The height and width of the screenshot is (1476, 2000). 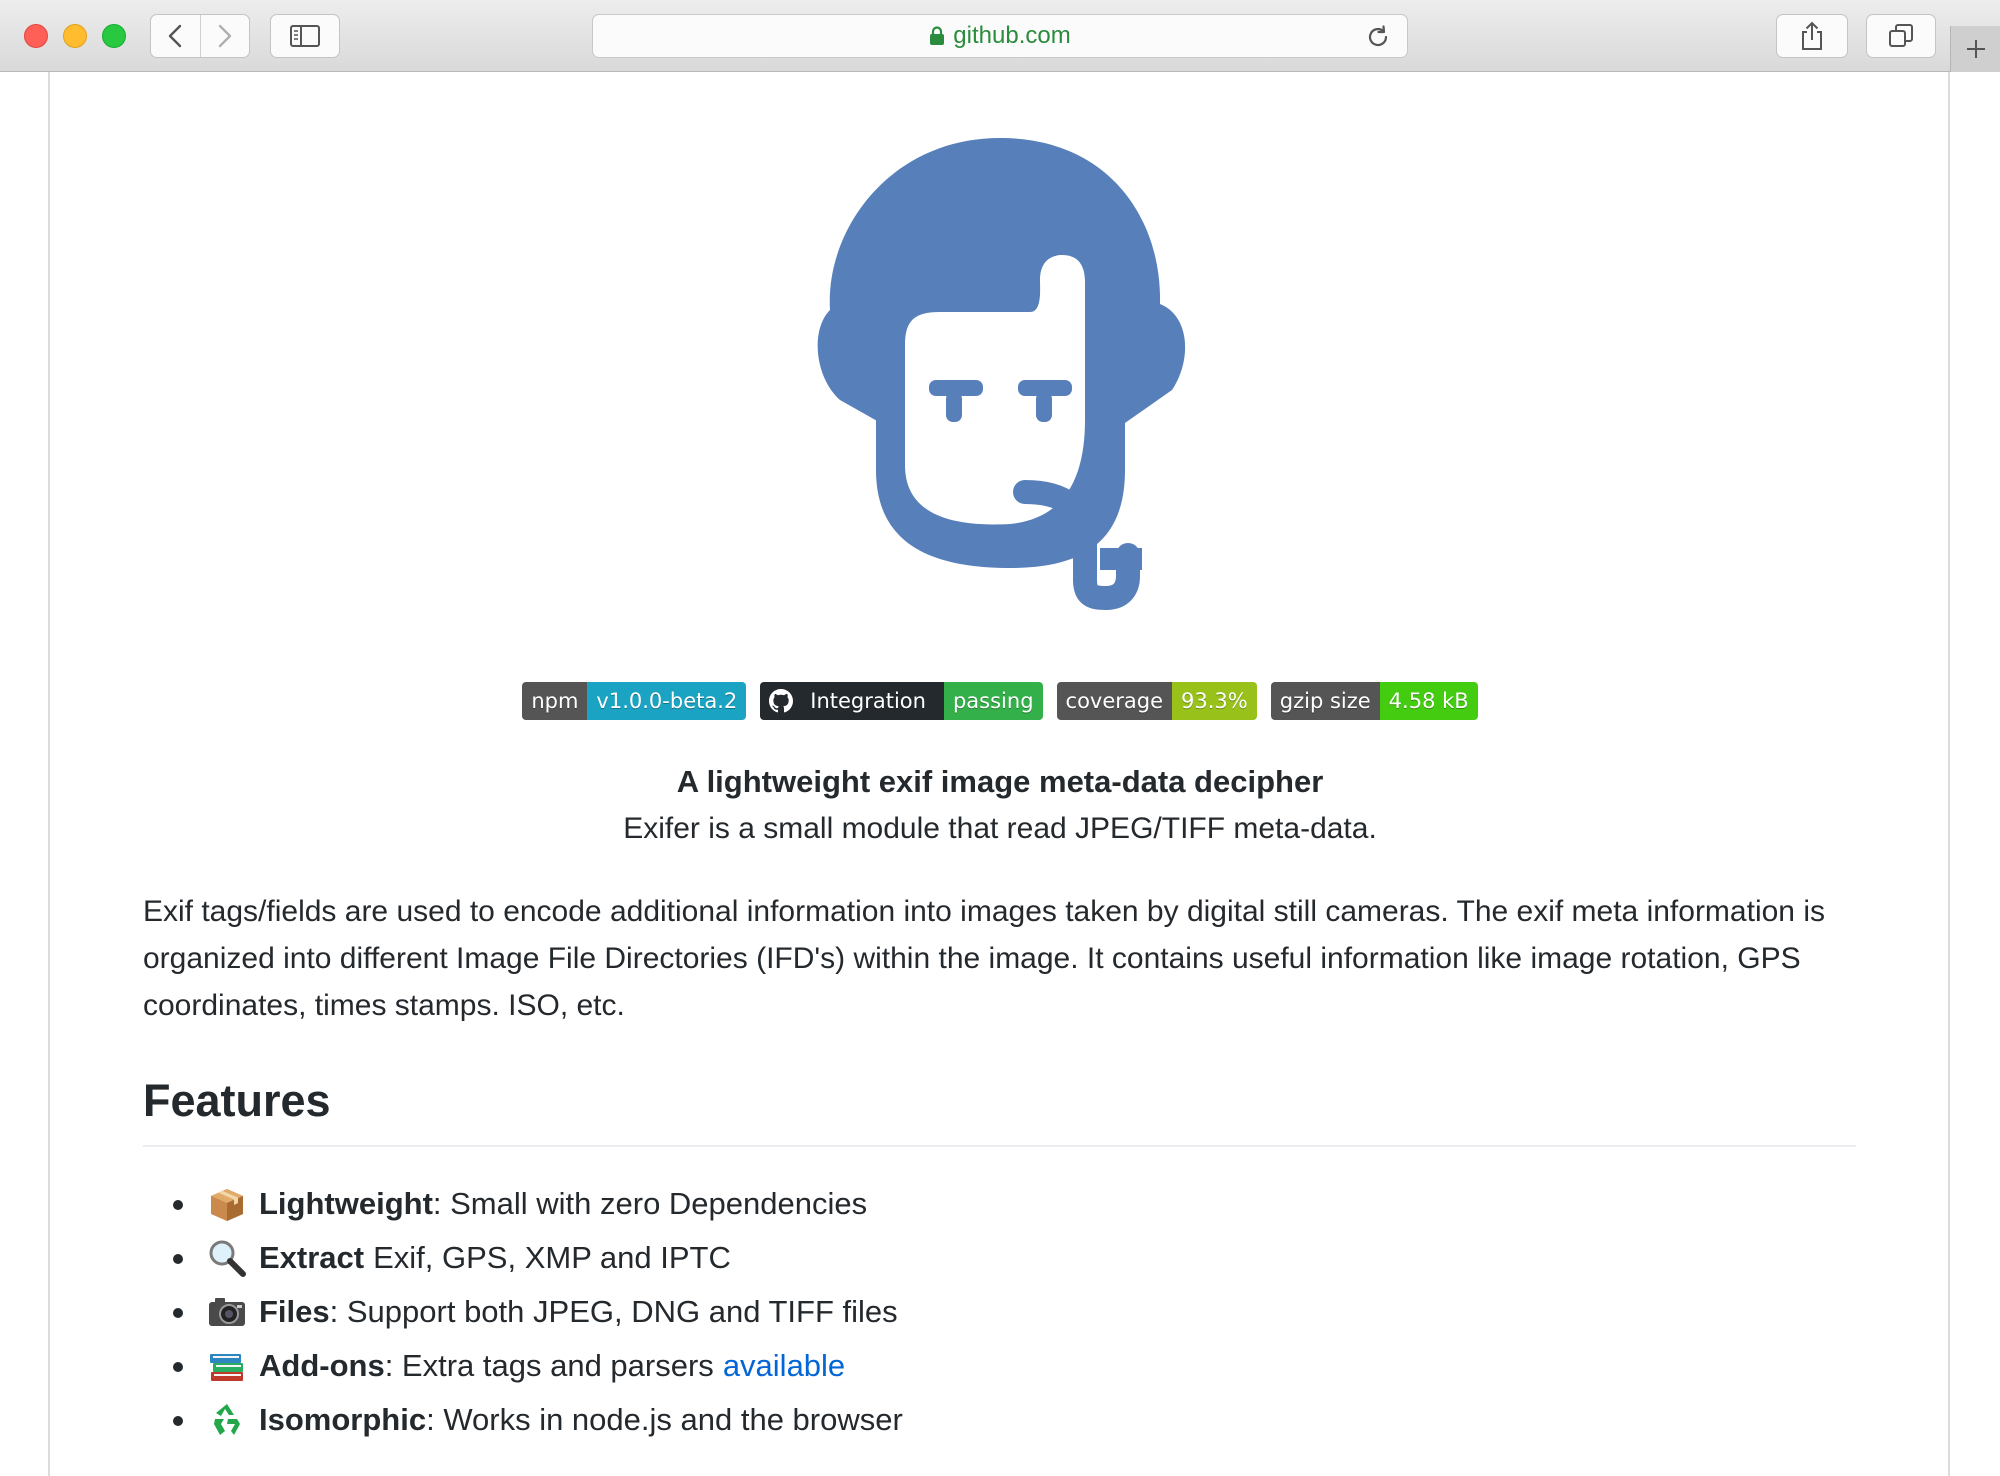 What do you see at coordinates (667, 701) in the screenshot?
I see `badge-value: v1.0.0-beta.2` at bounding box center [667, 701].